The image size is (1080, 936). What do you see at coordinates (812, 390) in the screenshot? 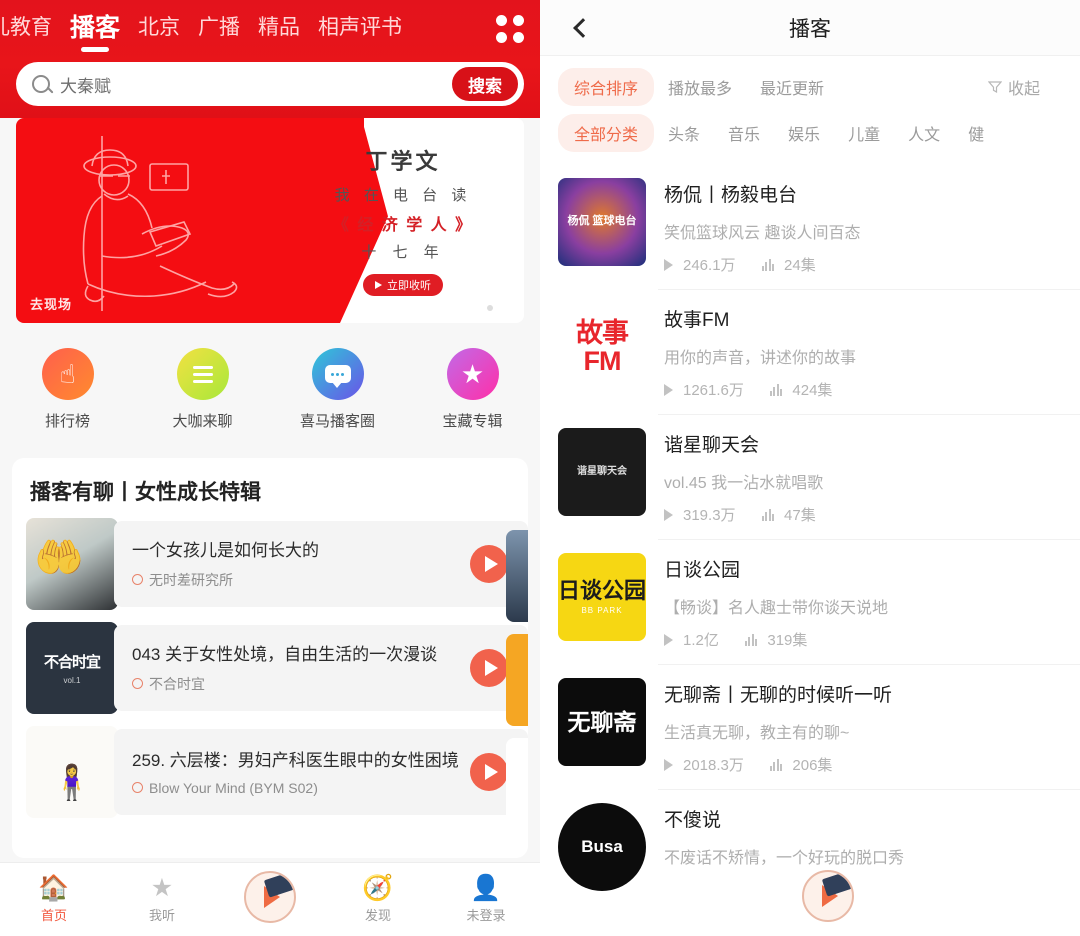
I see `episode-count: 424集` at bounding box center [812, 390].